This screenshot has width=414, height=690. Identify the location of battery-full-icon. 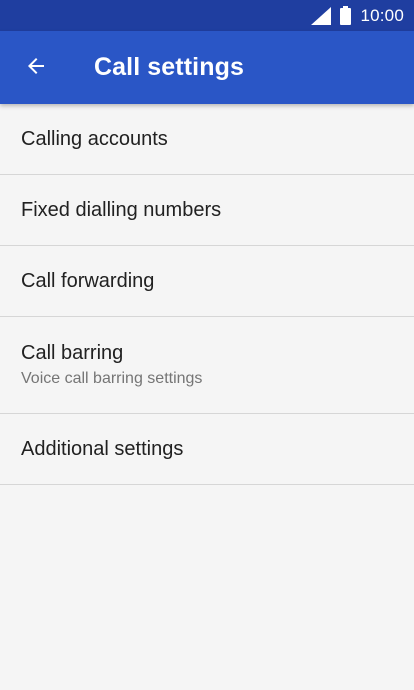
(346, 15).